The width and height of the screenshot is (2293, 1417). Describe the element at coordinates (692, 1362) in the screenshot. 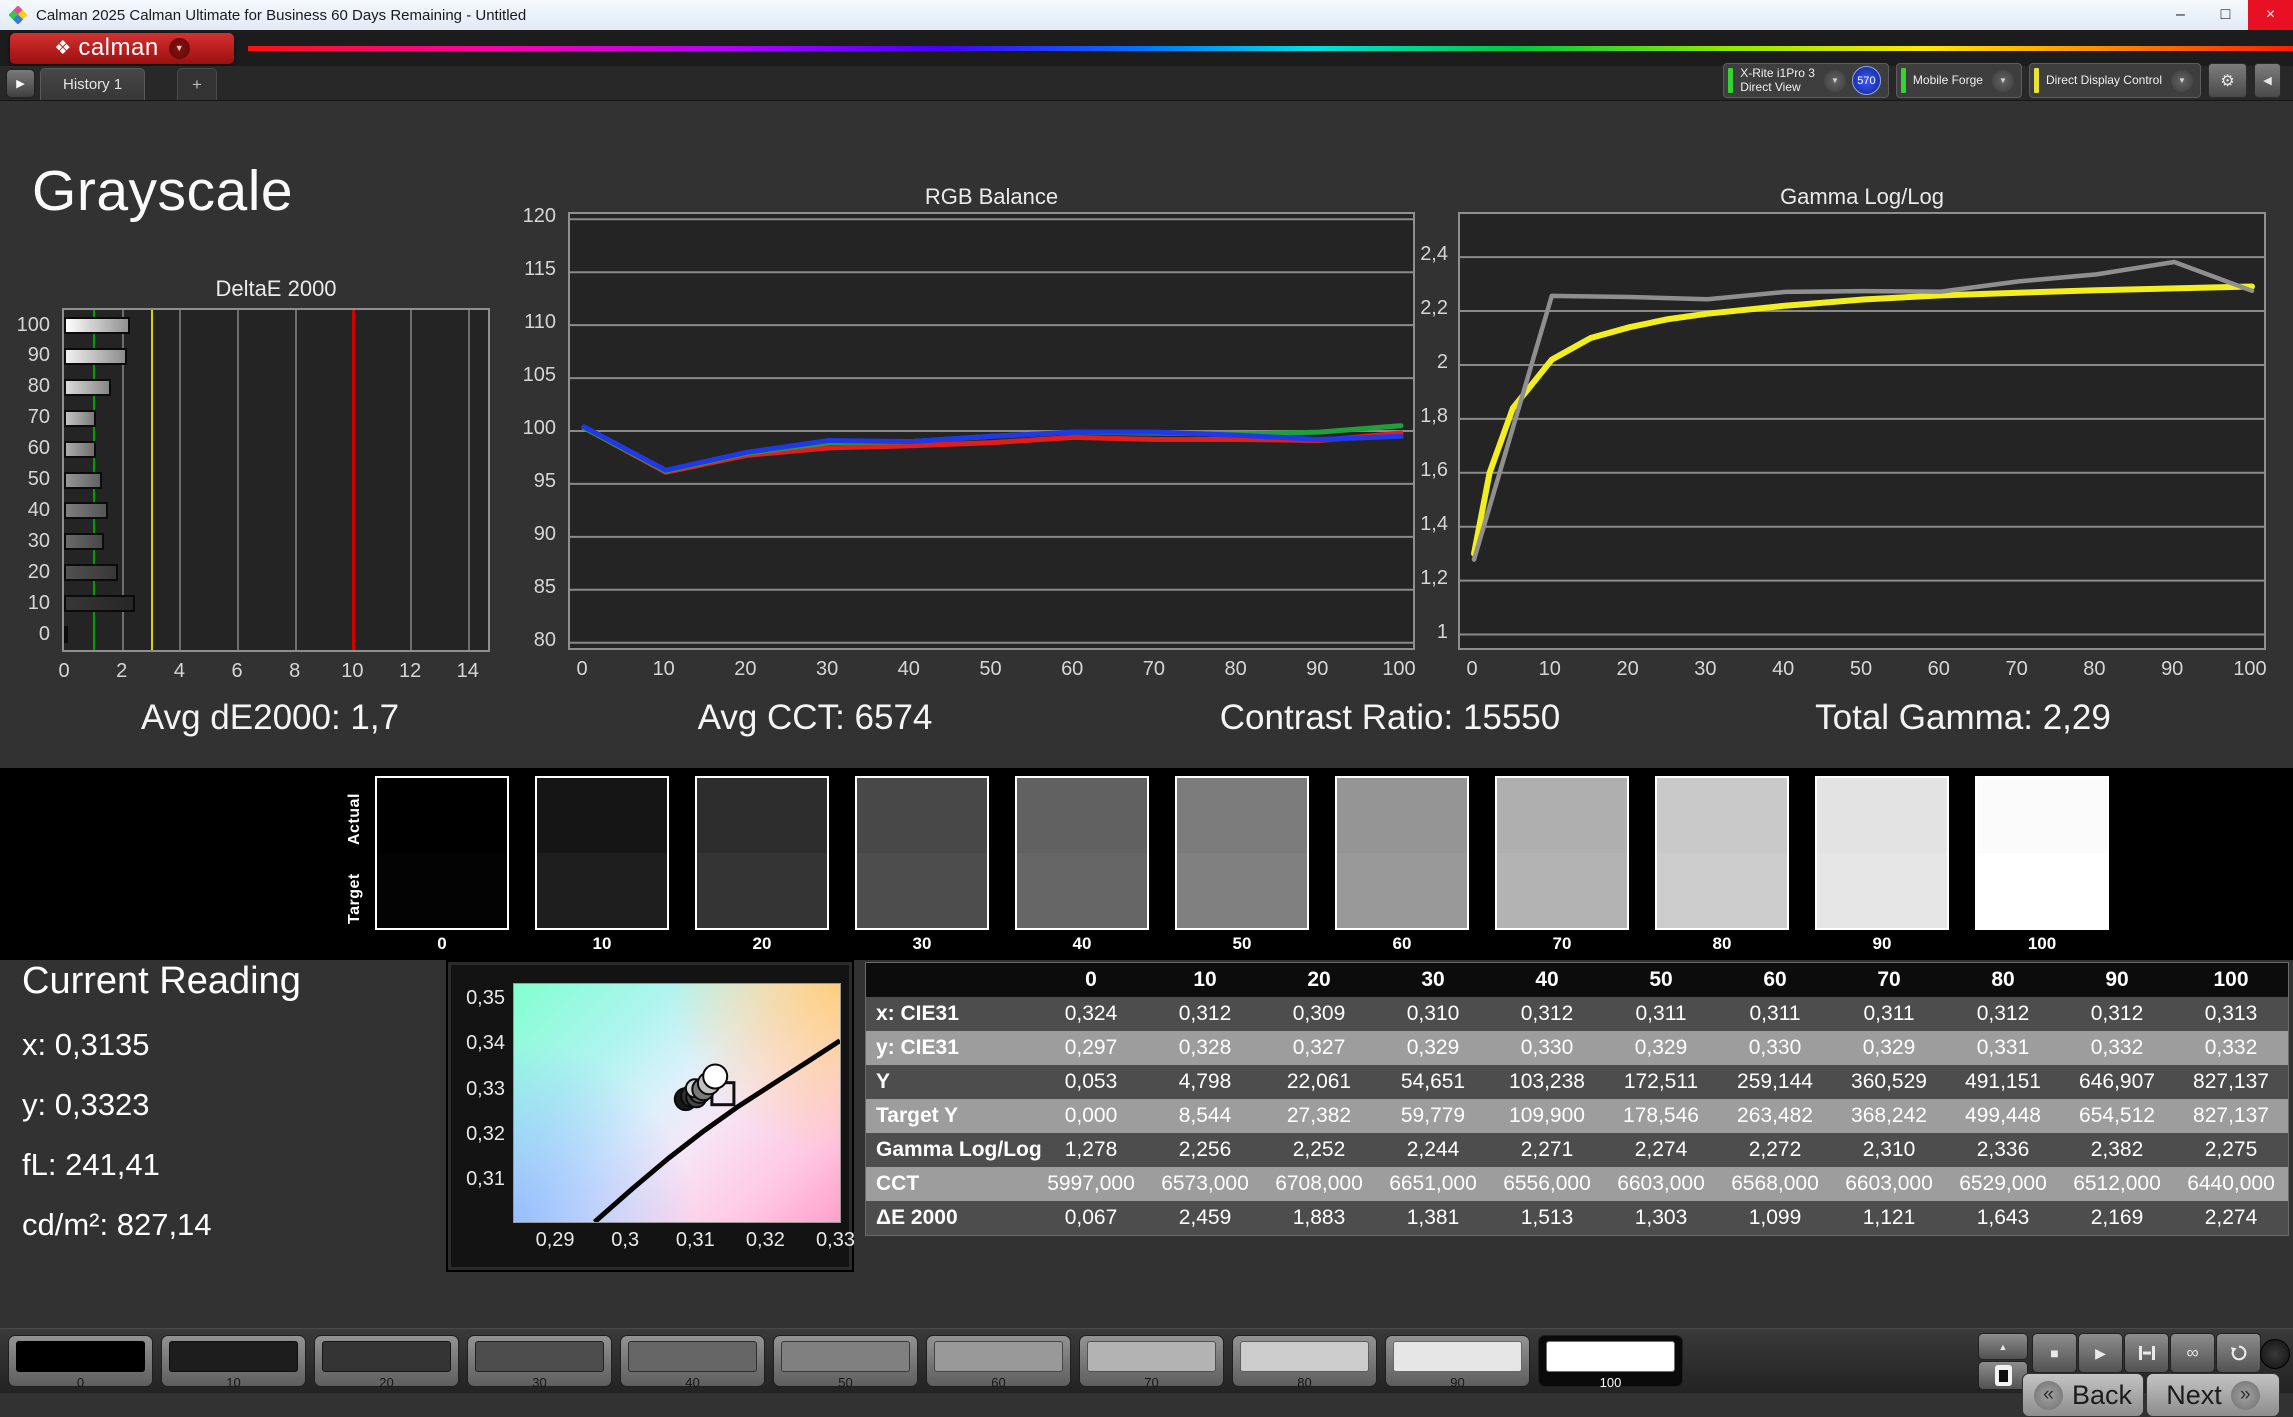

I see `patch-button-40: 40` at that location.